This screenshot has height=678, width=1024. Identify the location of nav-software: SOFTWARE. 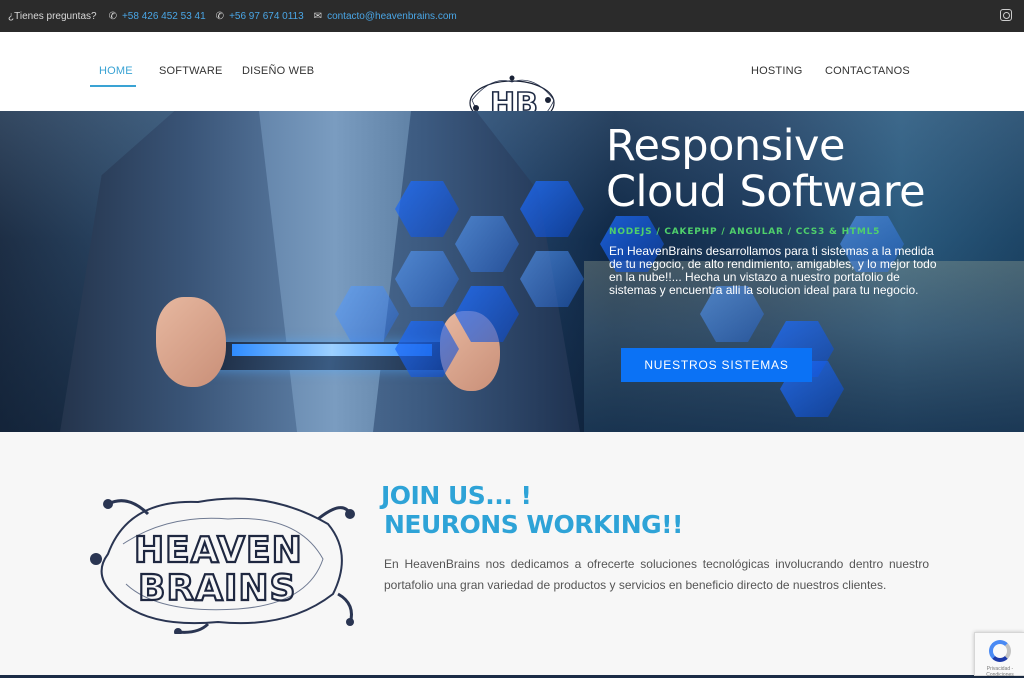
(191, 71).